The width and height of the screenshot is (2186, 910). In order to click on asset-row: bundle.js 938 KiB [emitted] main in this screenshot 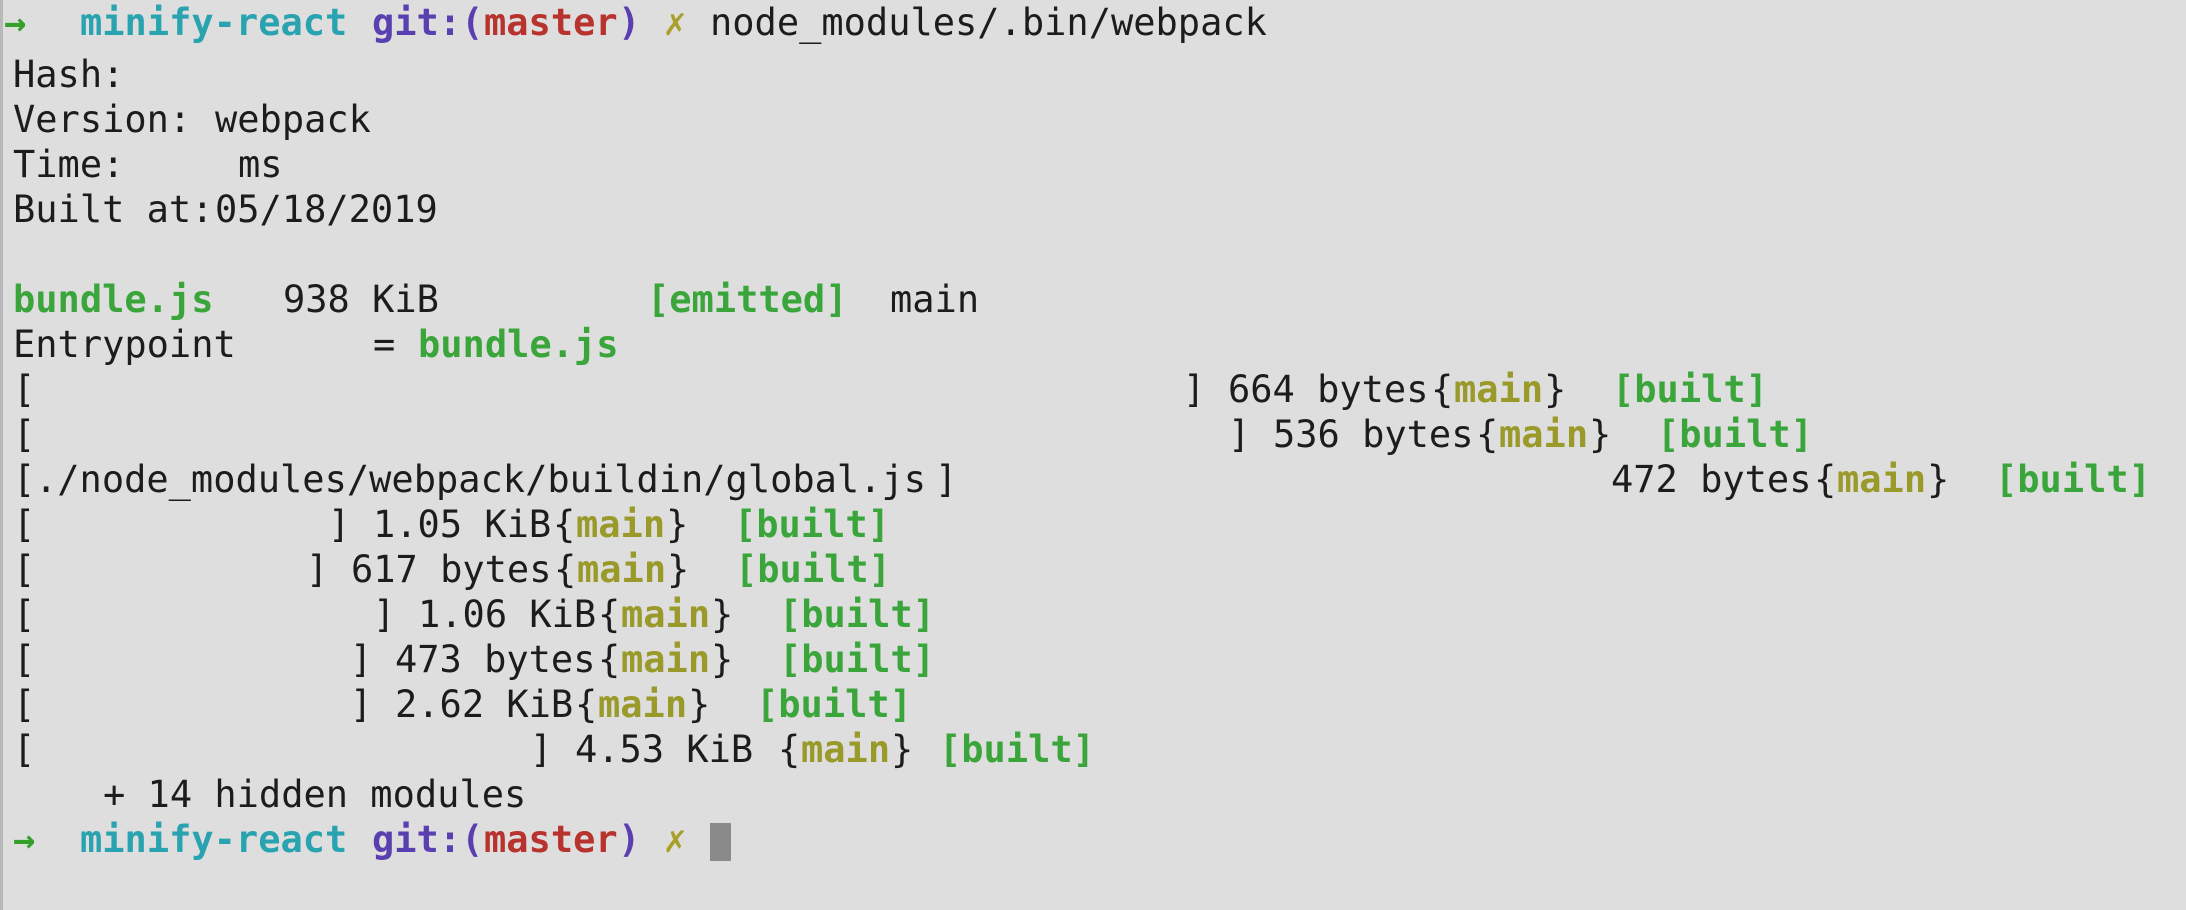, I will do `click(496, 299)`.